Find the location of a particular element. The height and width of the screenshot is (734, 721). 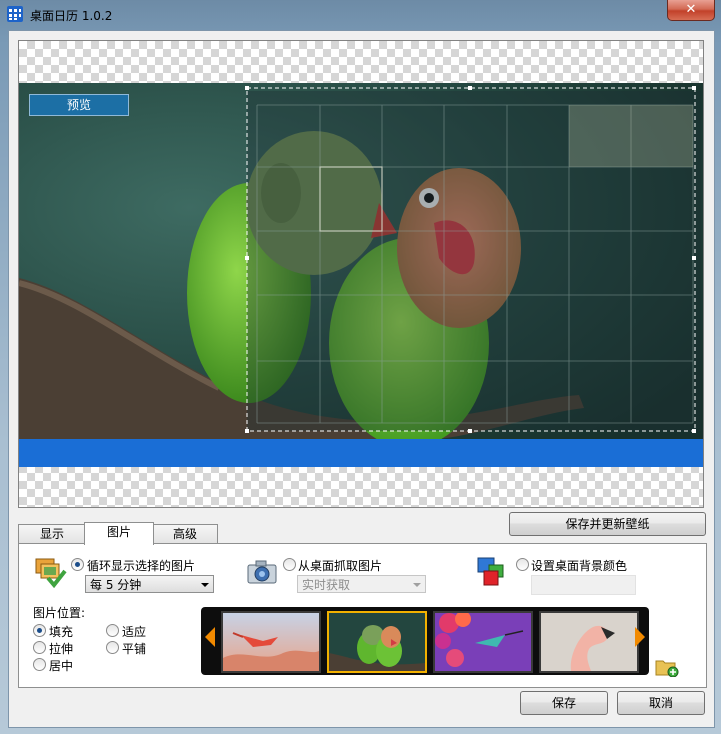

bg-color-radio is located at coordinates (522, 564).